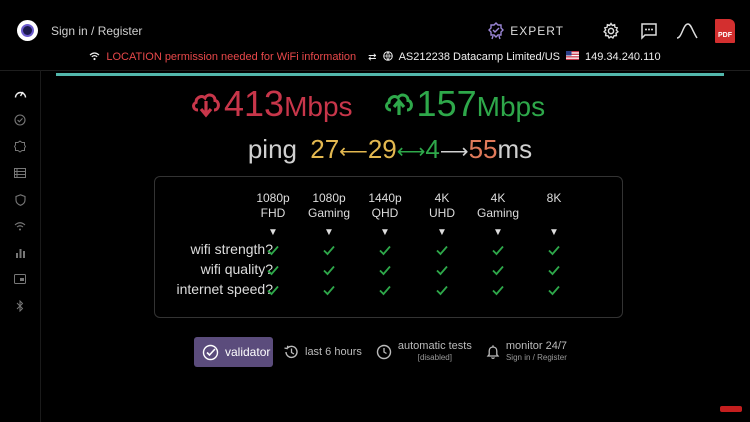 This screenshot has width=750, height=422. What do you see at coordinates (623, 57) in the screenshot?
I see `ip-address: 149.34.240.110` at bounding box center [623, 57].